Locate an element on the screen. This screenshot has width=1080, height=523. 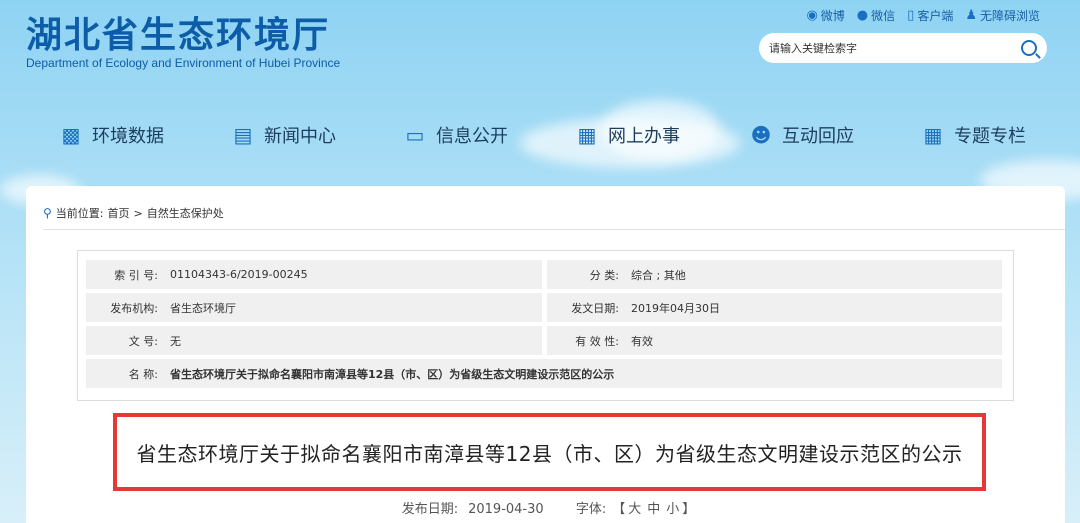
meta-row: 文 号: 无 有 效 性: 有效 is located at coordinates (545, 340).